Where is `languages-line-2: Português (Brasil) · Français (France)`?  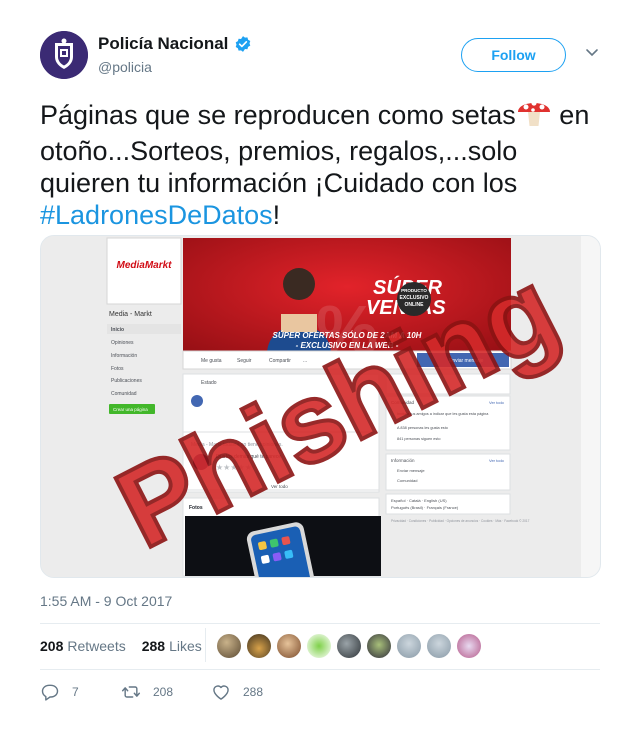 languages-line-2: Português (Brasil) · Français (France) is located at coordinates (425, 507).